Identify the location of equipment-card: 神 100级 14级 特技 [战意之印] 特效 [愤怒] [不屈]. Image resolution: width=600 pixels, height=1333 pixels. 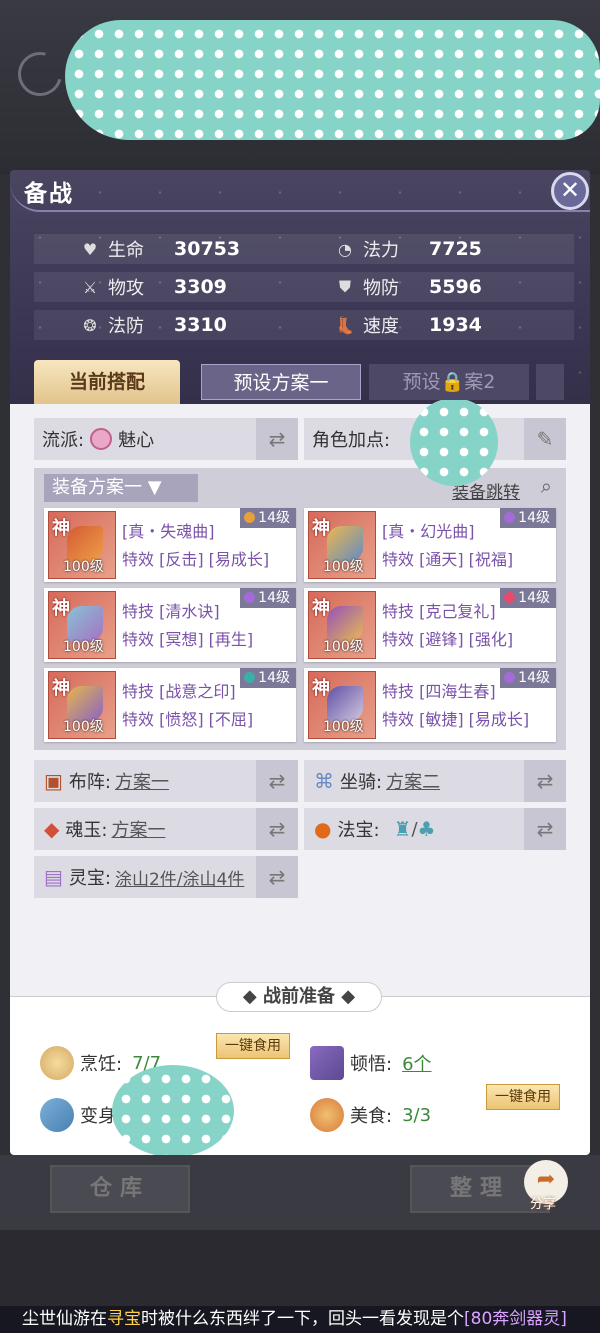
(170, 705).